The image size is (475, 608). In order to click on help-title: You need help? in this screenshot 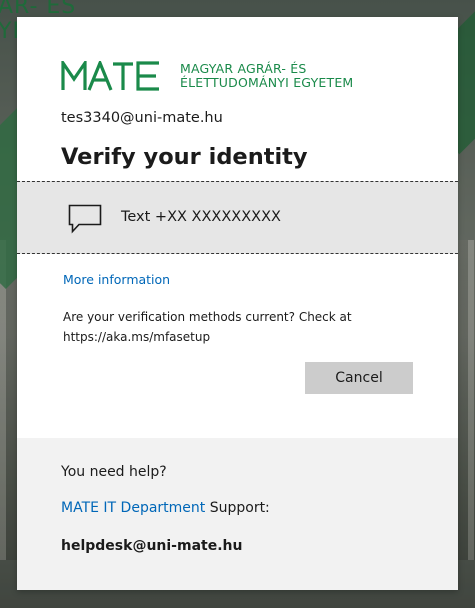, I will do `click(114, 472)`.